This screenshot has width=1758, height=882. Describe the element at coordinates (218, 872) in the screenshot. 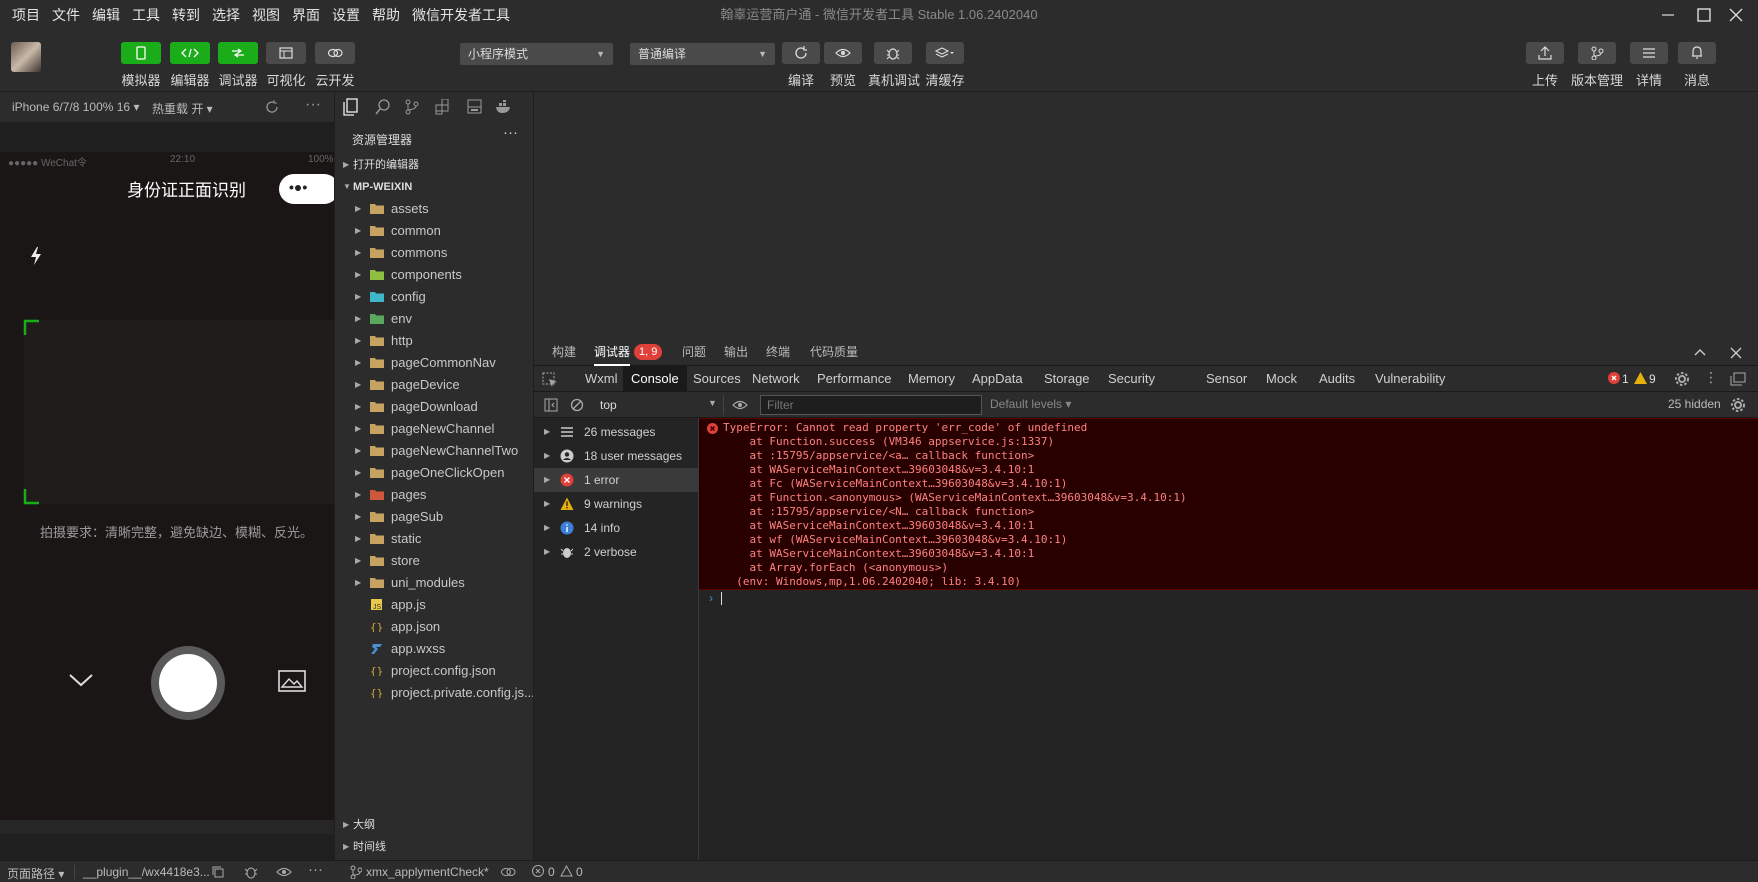

I see `copy-icon` at that location.